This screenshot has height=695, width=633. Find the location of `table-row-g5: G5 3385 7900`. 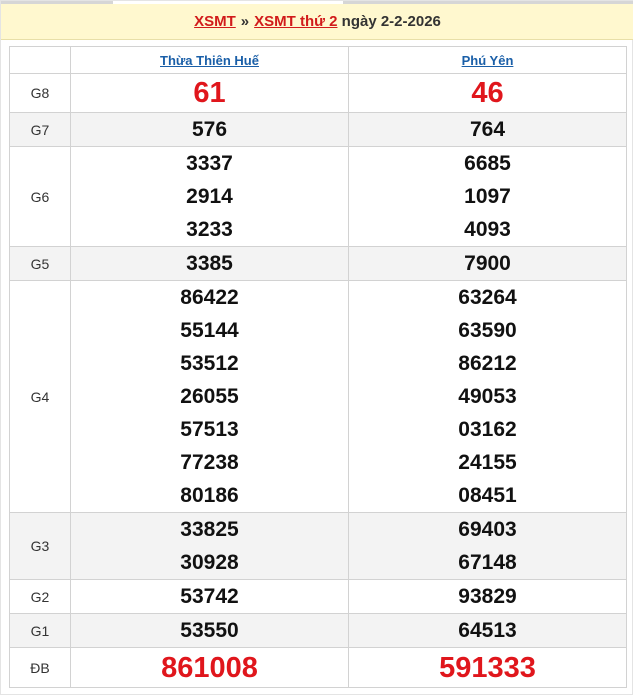

table-row-g5: G5 3385 7900 is located at coordinates (318, 263).